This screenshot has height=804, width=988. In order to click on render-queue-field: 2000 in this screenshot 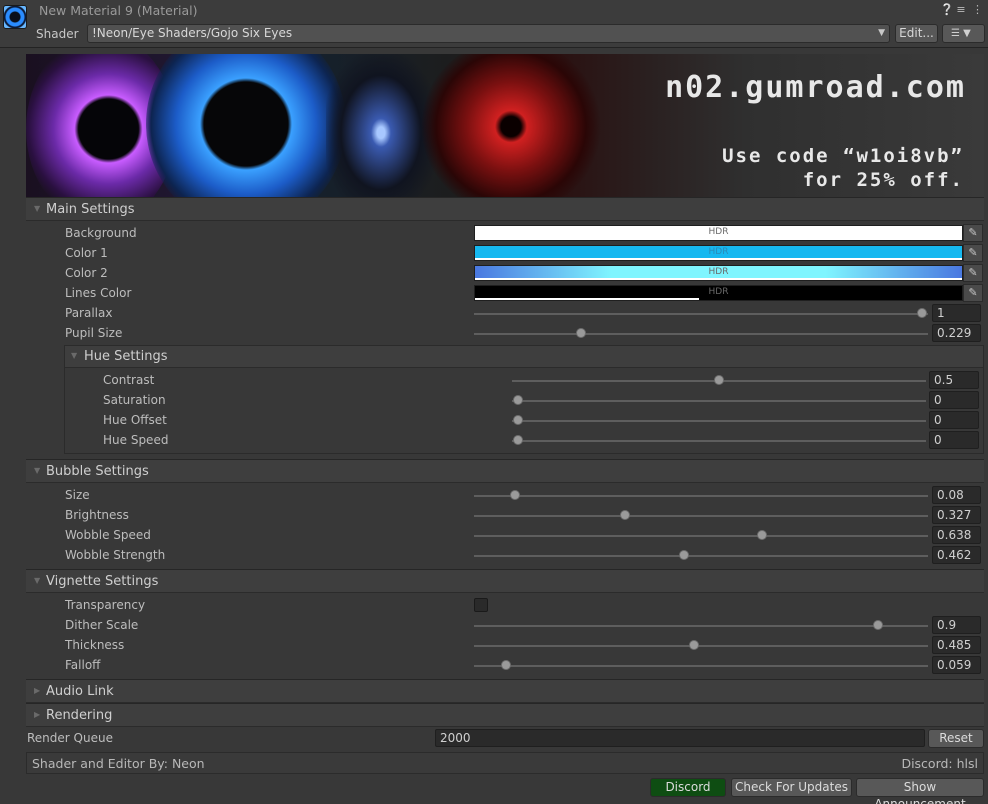, I will do `click(680, 738)`.